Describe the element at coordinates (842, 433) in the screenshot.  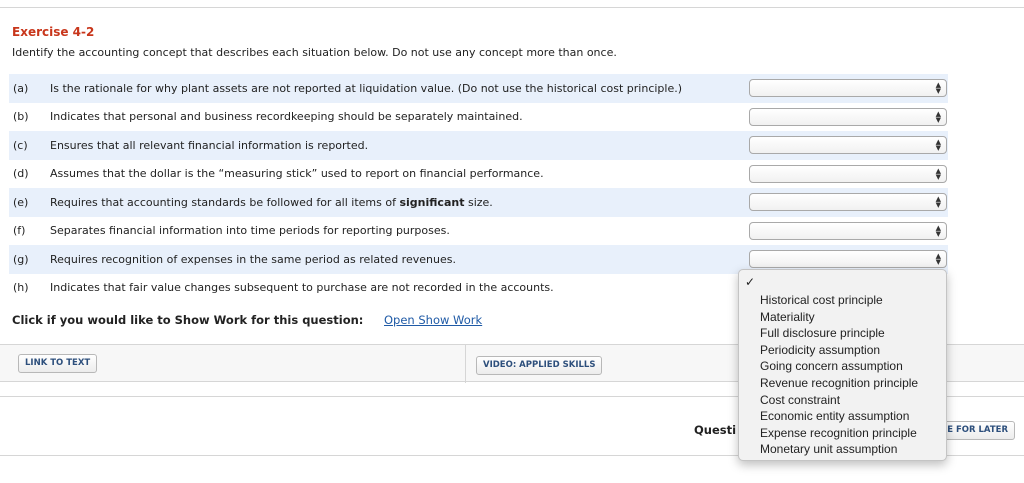
I see `dropdown-option: Expense recognition principle` at that location.